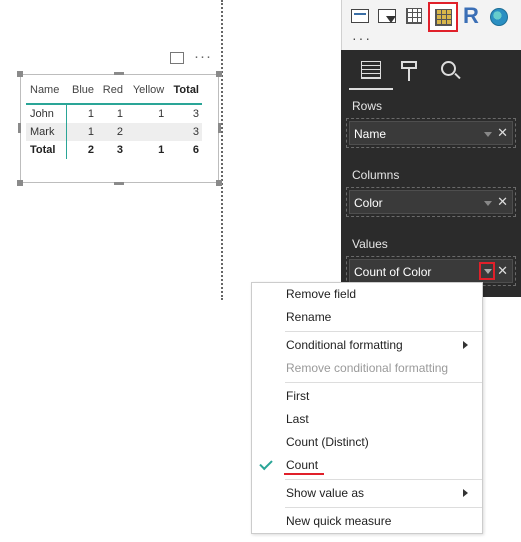 This screenshot has height=542, width=521. What do you see at coordinates (81, 93) in the screenshot?
I see `column-header: Blue` at bounding box center [81, 93].